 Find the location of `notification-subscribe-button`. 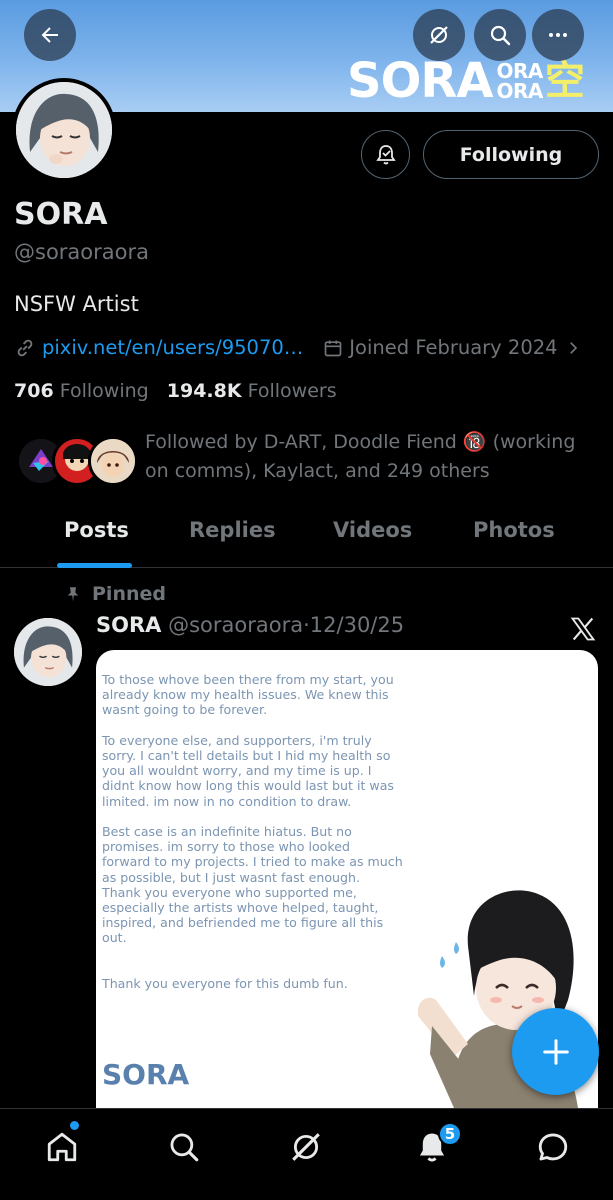

notification-subscribe-button is located at coordinates (385, 154).